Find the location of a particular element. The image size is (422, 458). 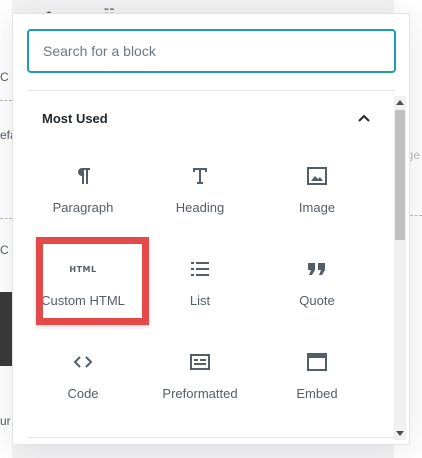

quote-icon is located at coordinates (317, 269).